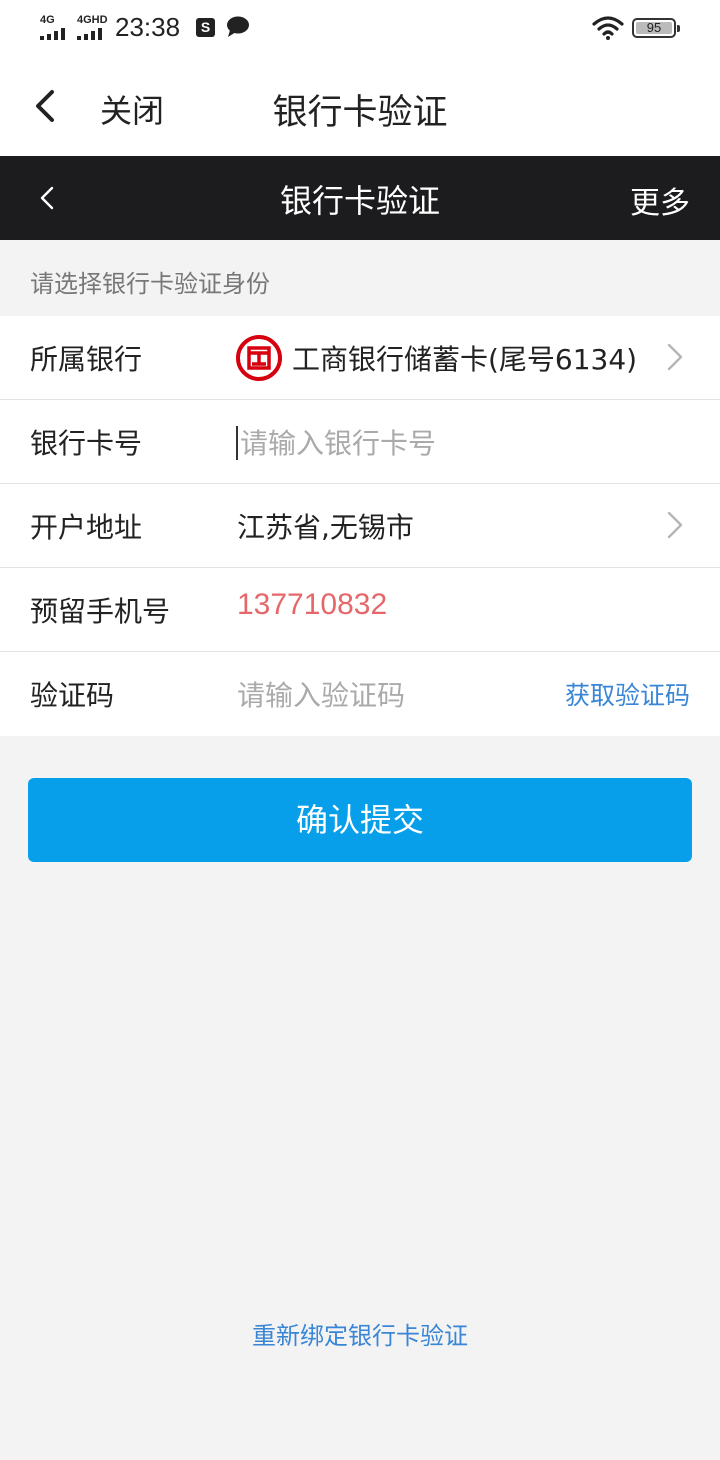 This screenshot has width=720, height=1460. Describe the element at coordinates (465, 359) in the screenshot. I see `bank-value: 工商银行储蓄卡(尾号6134)` at that location.